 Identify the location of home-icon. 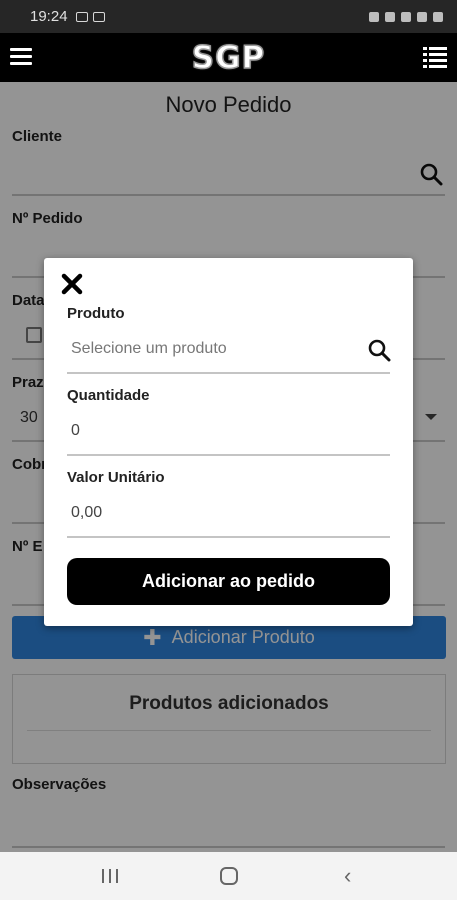
(229, 876).